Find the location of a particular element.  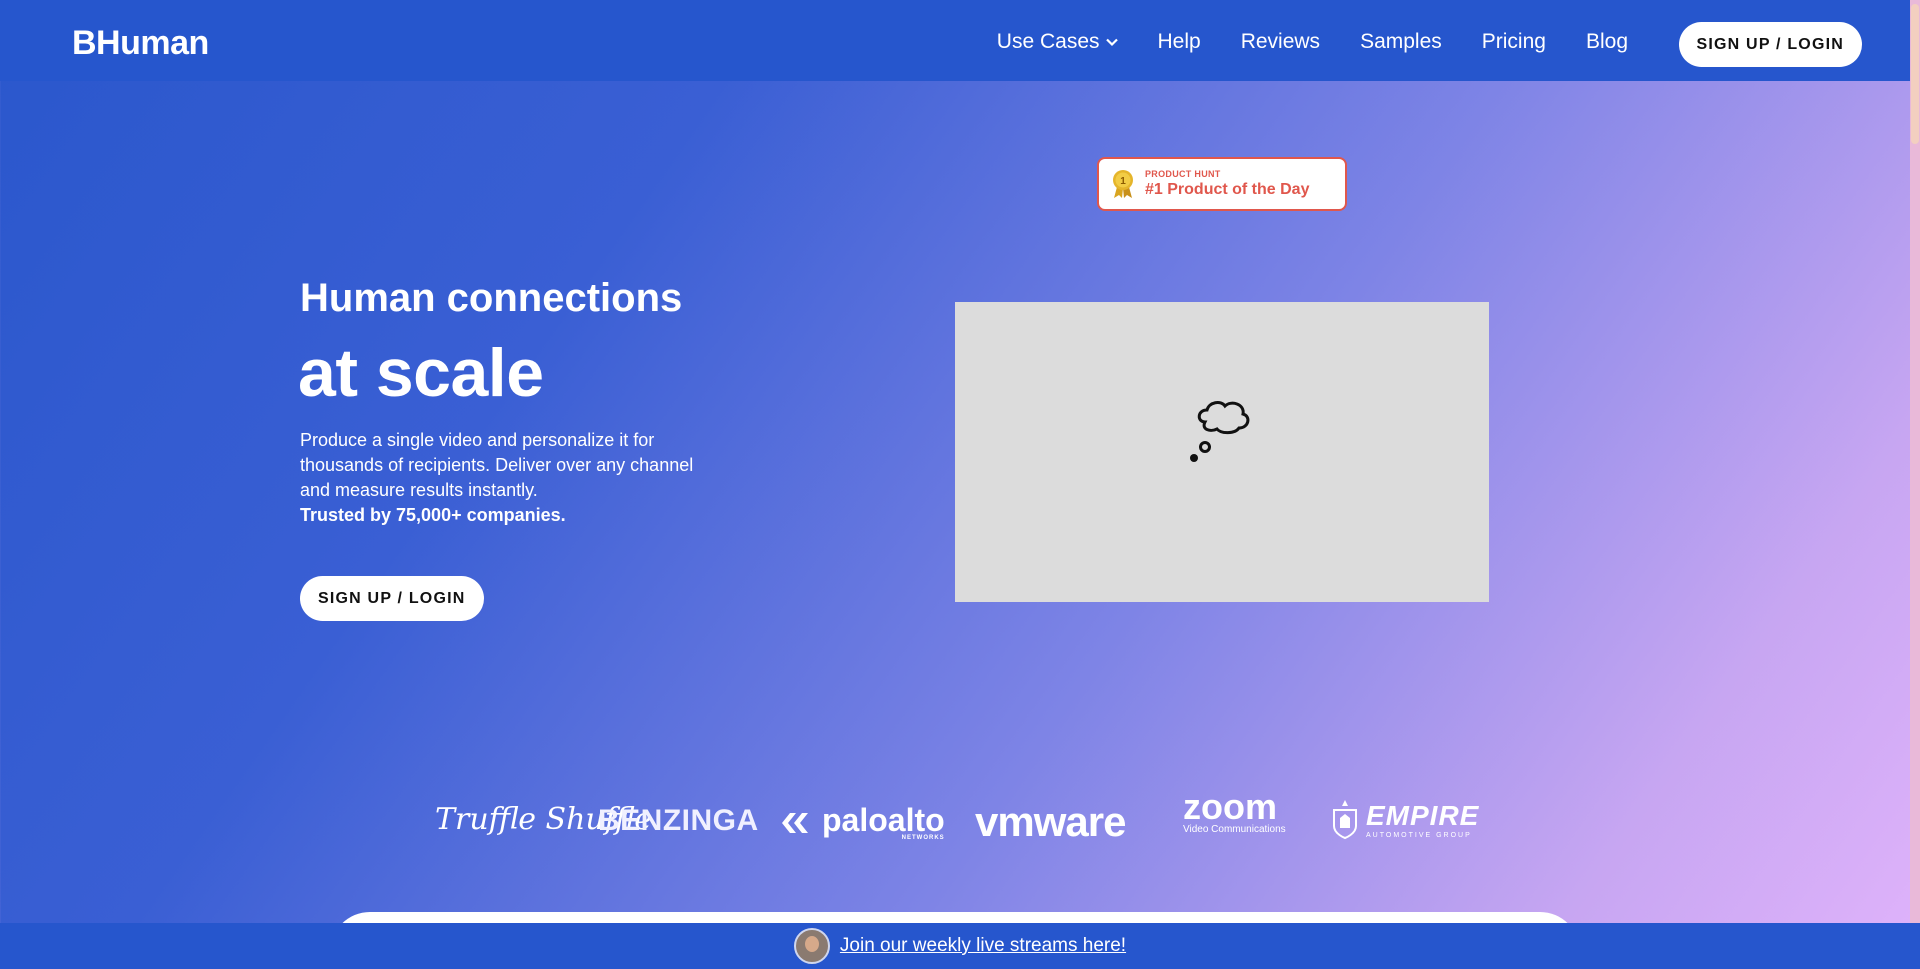

badge-title: #1 Product of the Day is located at coordinates (1227, 189).